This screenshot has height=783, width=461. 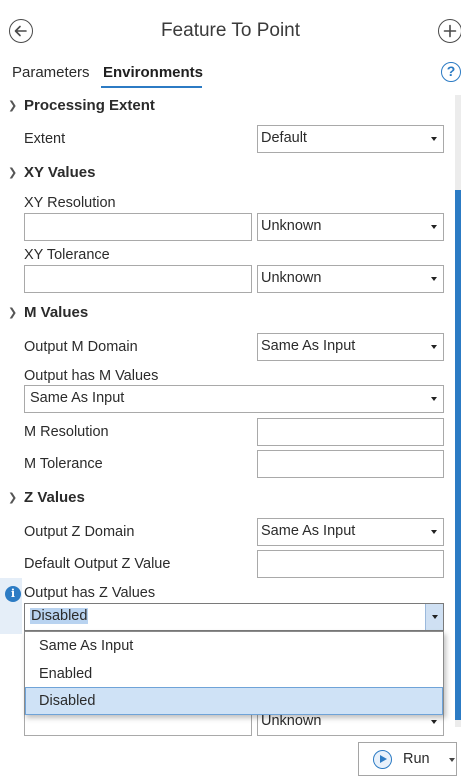 I want to click on output-z-domain-dropdown: Same As Input, so click(x=350, y=532).